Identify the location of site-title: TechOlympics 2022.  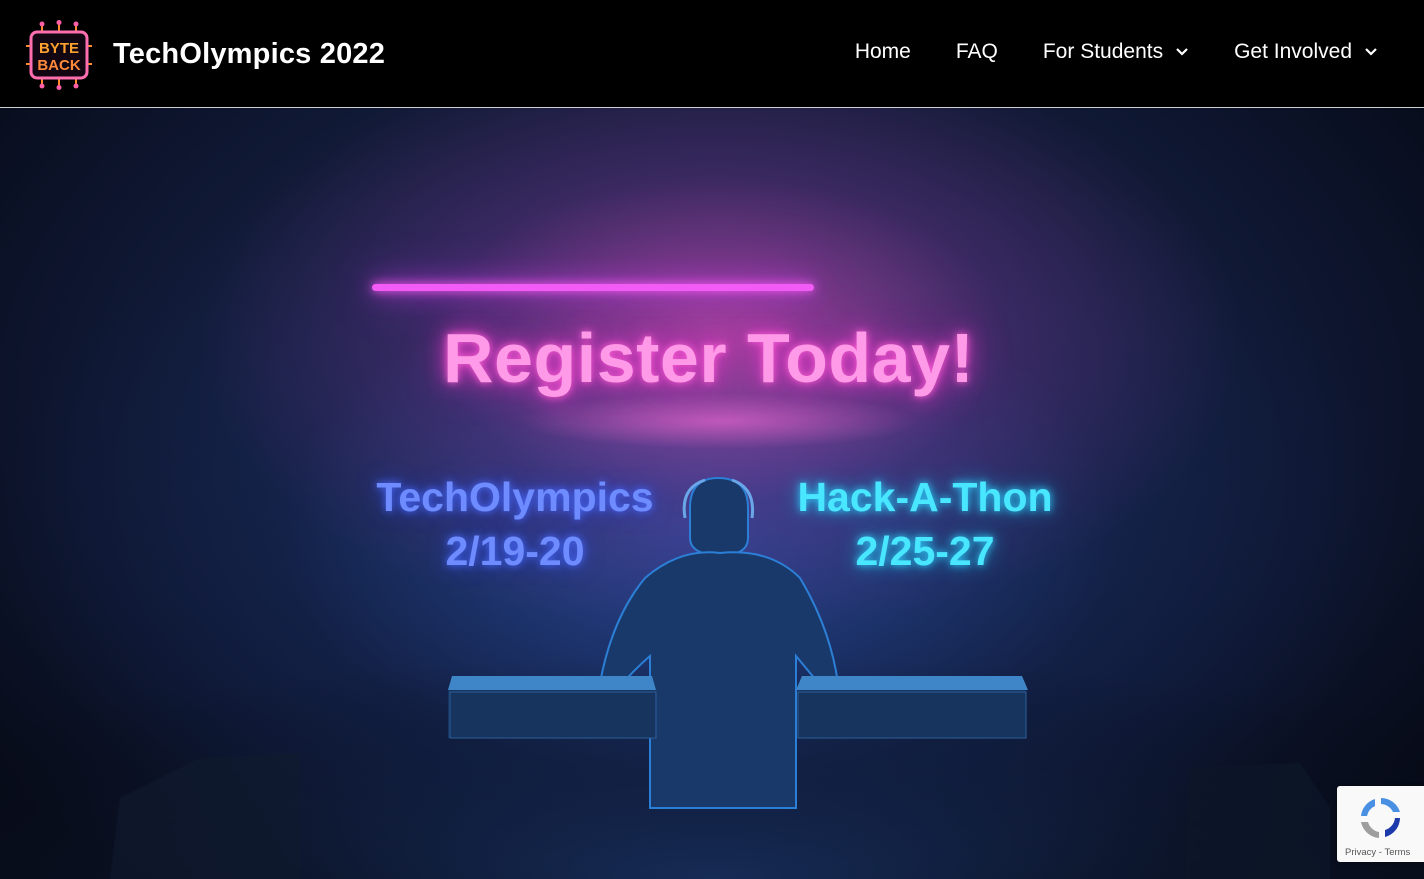
(249, 54).